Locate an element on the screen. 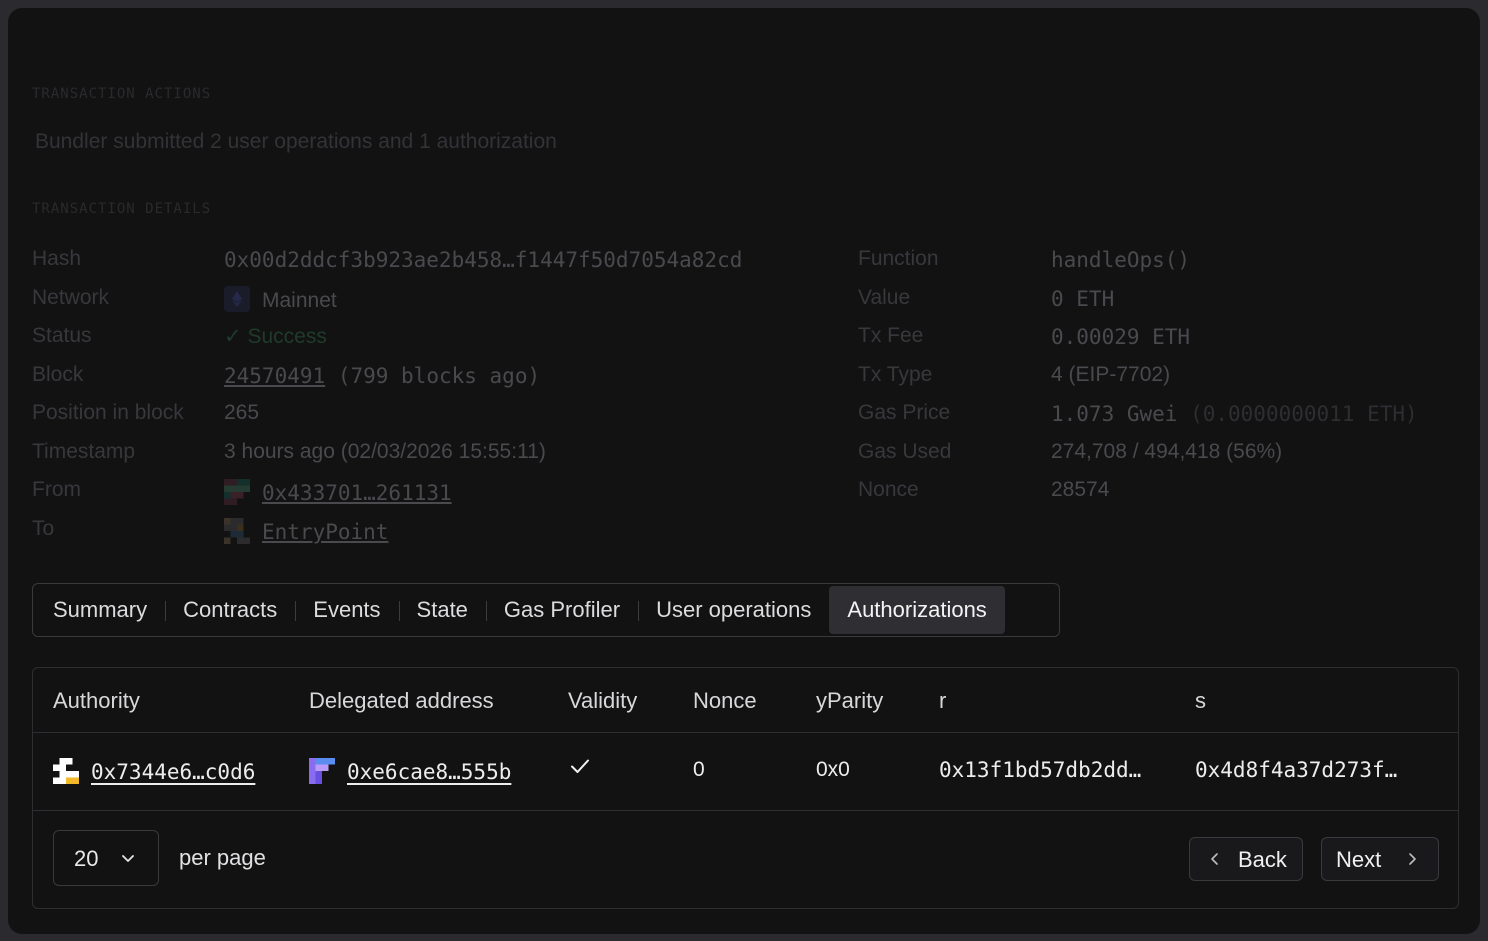 The height and width of the screenshot is (941, 1488). position-label: Position in block is located at coordinates (108, 412).